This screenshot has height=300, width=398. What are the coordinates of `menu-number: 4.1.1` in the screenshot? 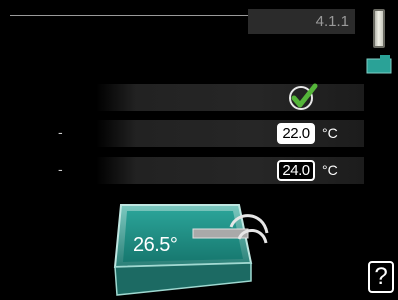 It's located at (332, 21).